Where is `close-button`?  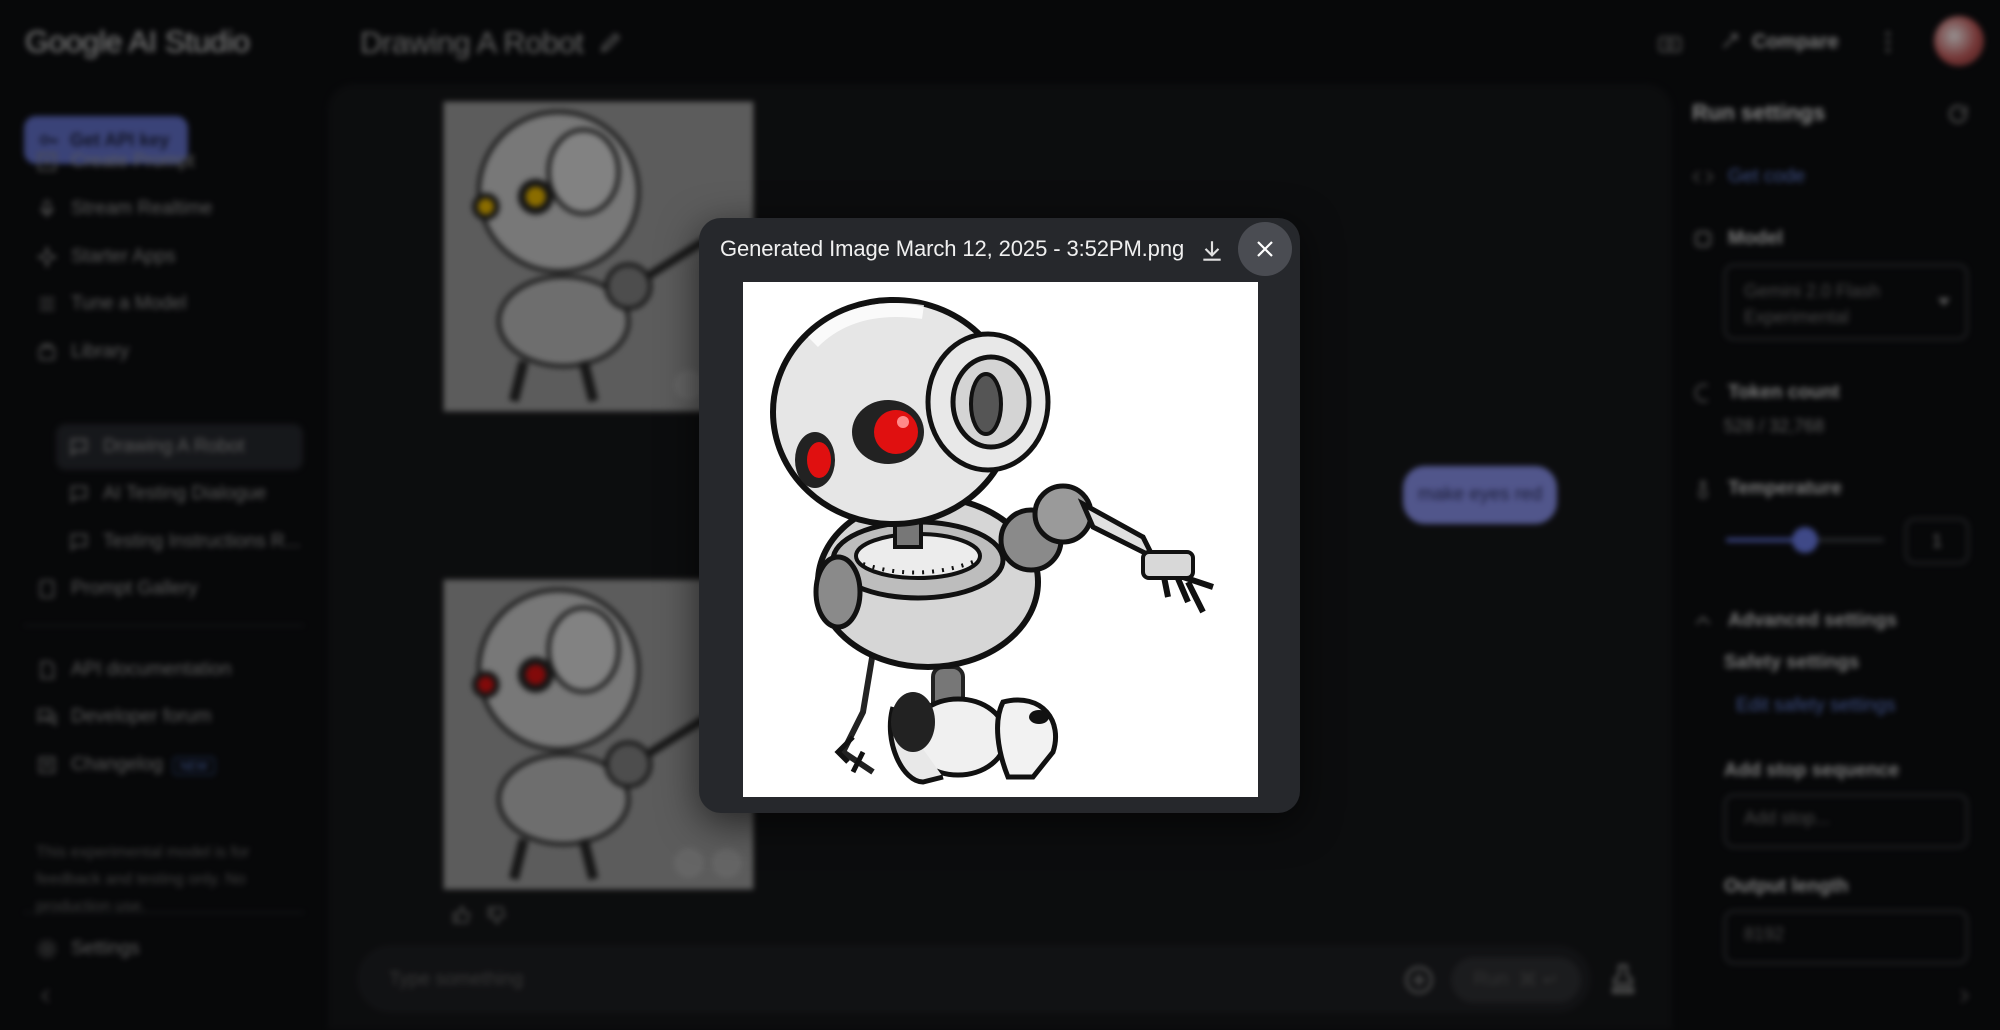 close-button is located at coordinates (1265, 249).